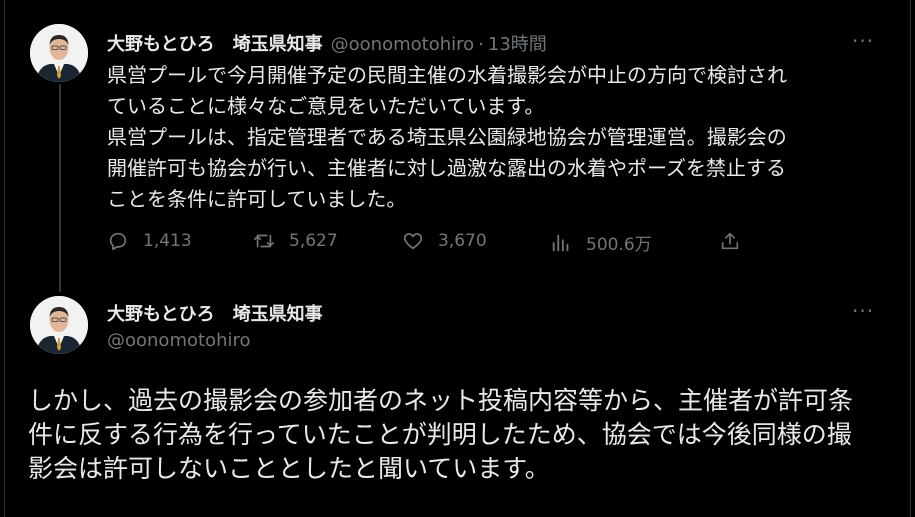 This screenshot has width=915, height=517. I want to click on views-icon, so click(560, 242).